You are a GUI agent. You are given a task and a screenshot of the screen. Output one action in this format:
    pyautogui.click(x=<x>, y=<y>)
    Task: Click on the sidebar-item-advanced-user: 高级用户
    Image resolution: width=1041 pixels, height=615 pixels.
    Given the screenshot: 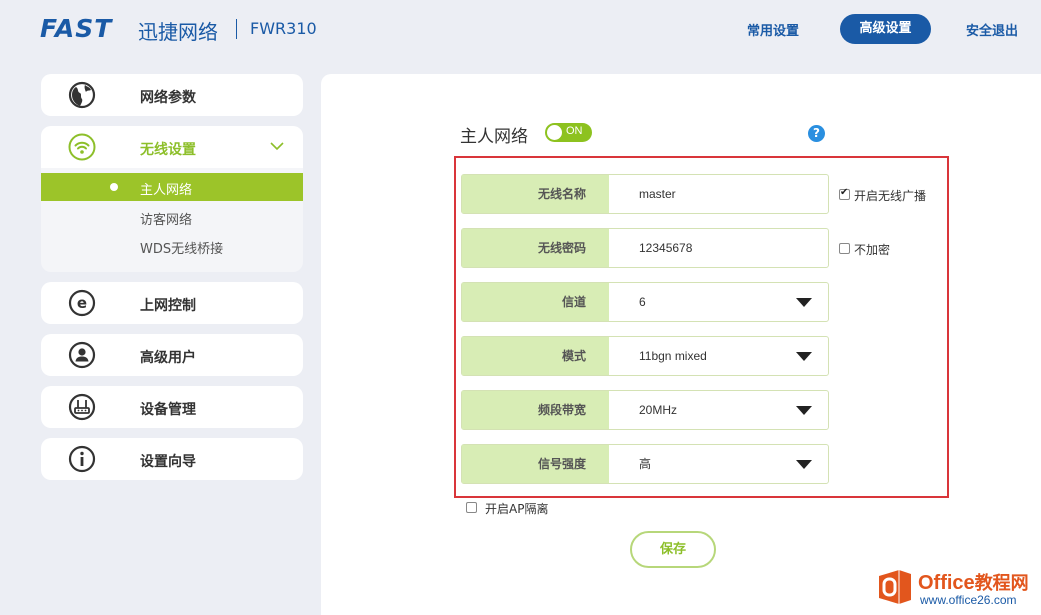 What is the action you would take?
    pyautogui.click(x=172, y=355)
    